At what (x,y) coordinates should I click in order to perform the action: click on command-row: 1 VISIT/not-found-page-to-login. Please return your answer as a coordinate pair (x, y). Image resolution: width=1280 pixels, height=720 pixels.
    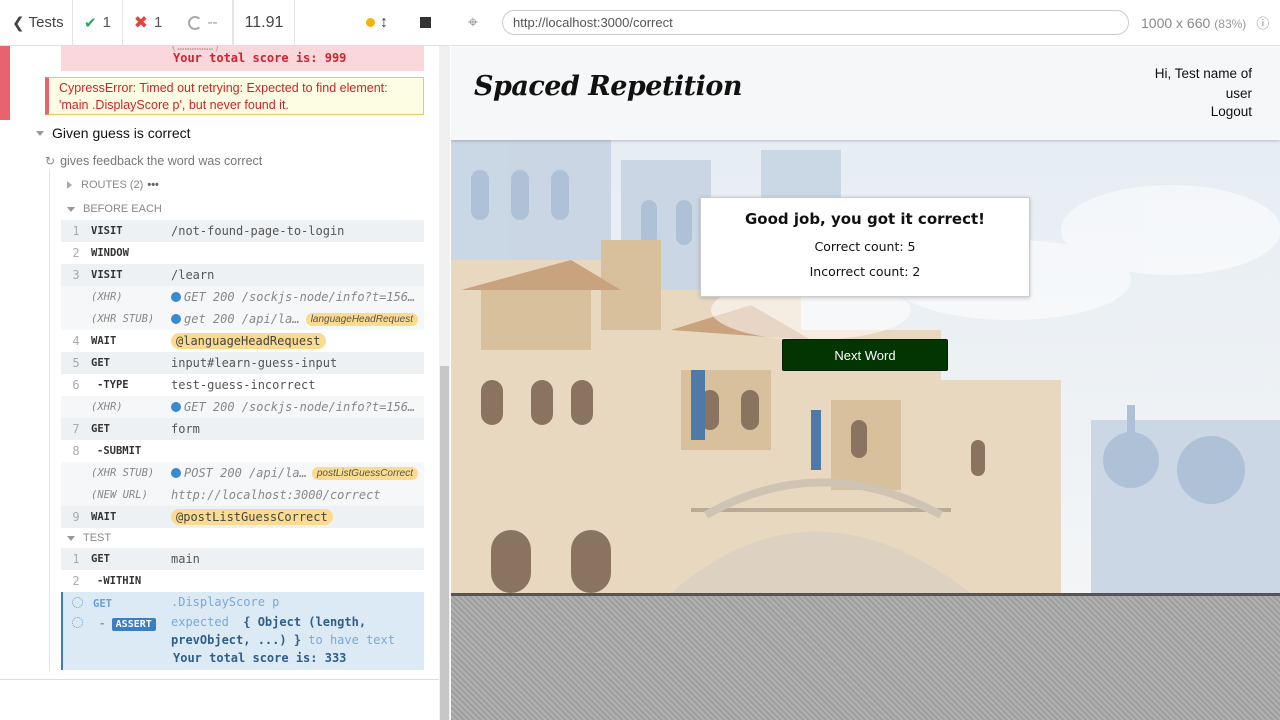
    Looking at the image, I should click on (242, 231).